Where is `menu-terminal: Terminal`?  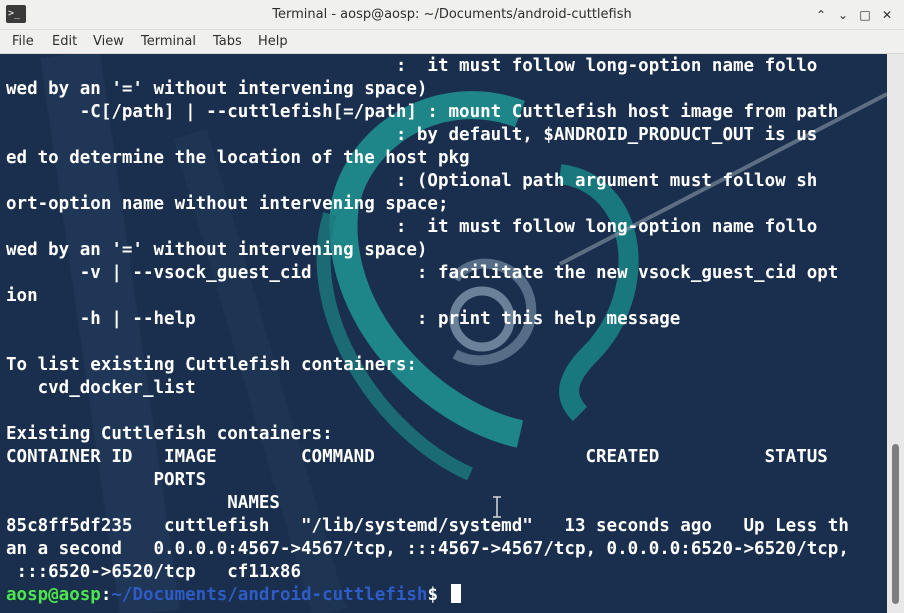 menu-terminal: Terminal is located at coordinates (168, 41).